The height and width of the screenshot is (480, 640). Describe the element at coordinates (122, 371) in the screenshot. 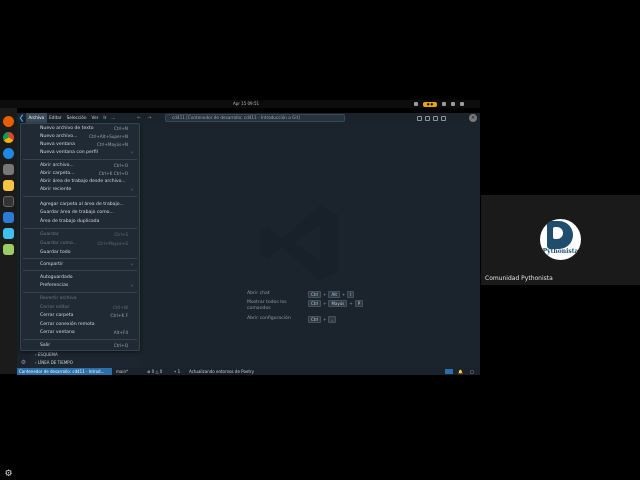

I see `branch-indicator: main*` at that location.